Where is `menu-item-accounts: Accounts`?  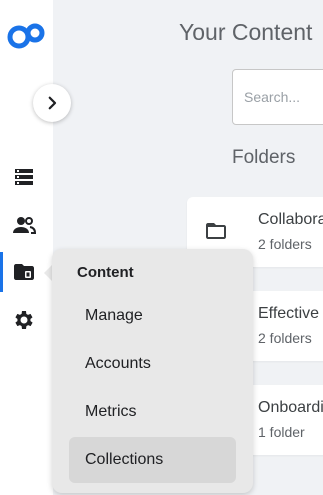 menu-item-accounts: Accounts is located at coordinates (152, 364).